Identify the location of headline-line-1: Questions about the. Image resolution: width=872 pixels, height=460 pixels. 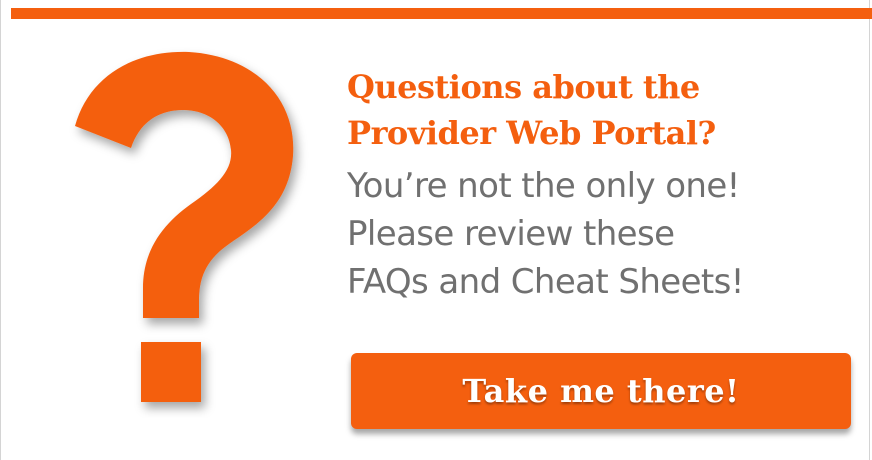
(523, 87).